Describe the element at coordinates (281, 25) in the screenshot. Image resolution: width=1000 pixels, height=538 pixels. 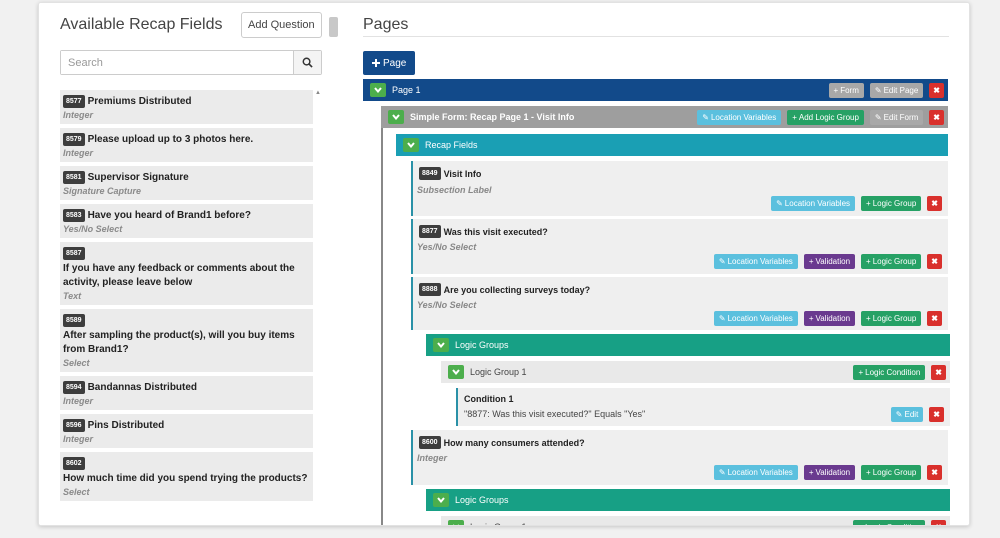
I see `add-question-button: Add Question` at that location.